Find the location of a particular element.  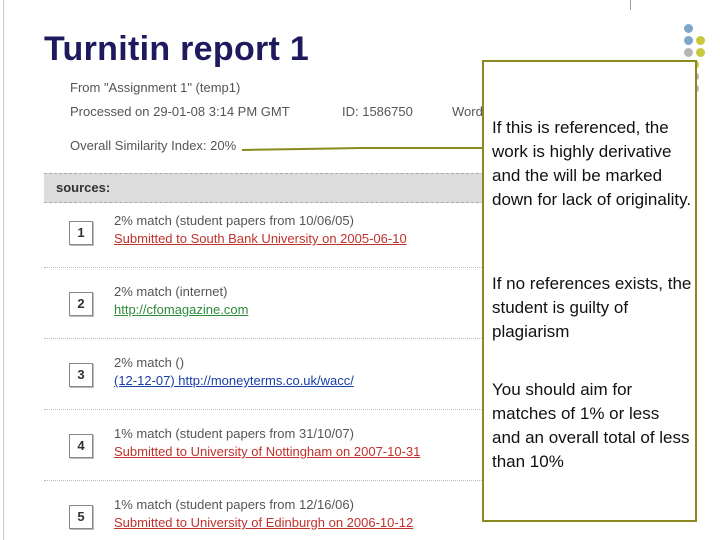

source-number: 5 is located at coordinates (81, 517).